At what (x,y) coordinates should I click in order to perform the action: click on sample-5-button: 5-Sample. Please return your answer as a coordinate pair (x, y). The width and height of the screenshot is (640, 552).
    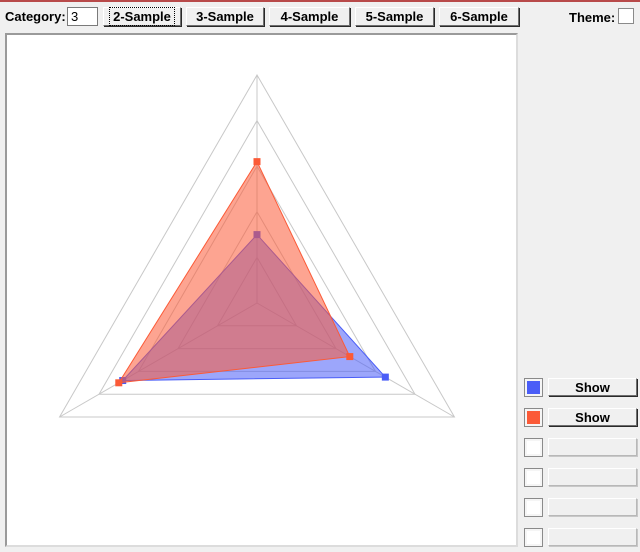
    Looking at the image, I should click on (394, 16).